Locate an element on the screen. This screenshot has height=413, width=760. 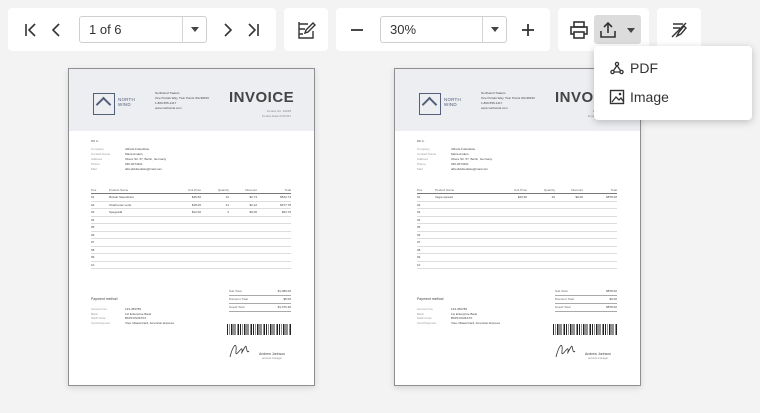
export-pdf-label: PDF is located at coordinates (644, 68).